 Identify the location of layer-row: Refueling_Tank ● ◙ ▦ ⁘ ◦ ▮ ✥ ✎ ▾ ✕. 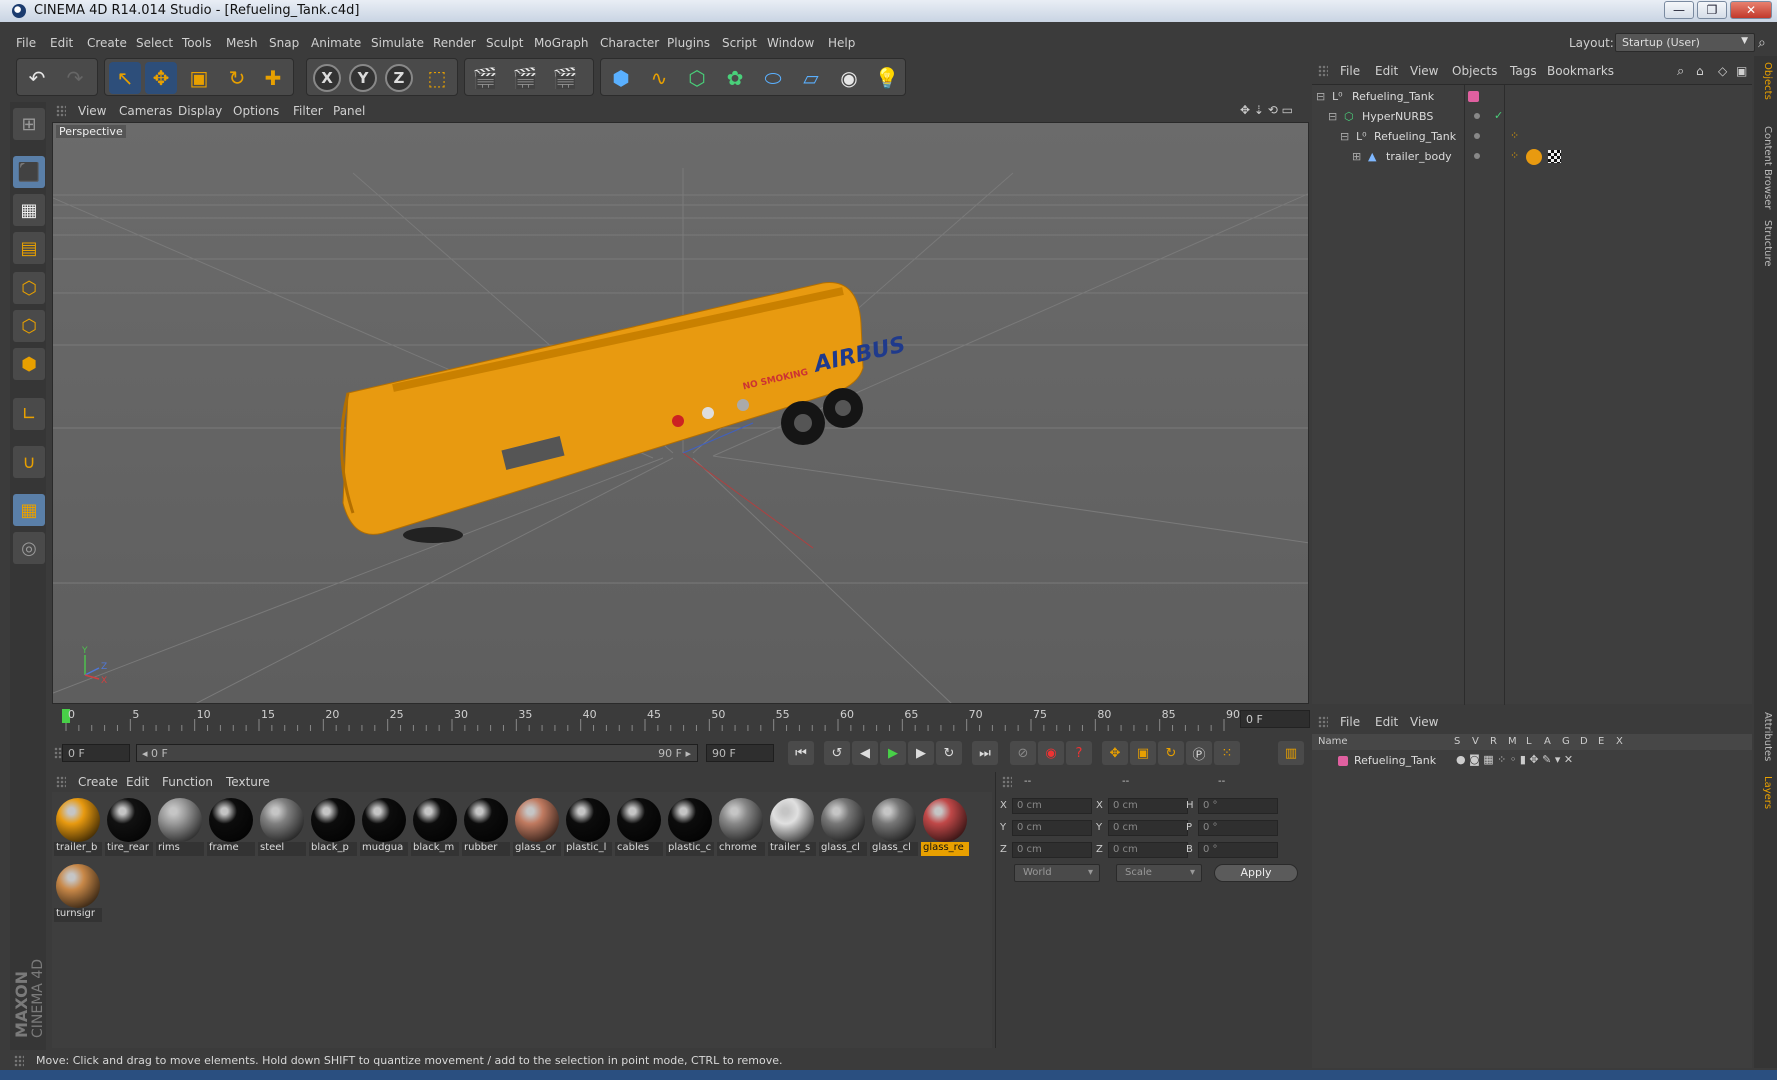
(1532, 761).